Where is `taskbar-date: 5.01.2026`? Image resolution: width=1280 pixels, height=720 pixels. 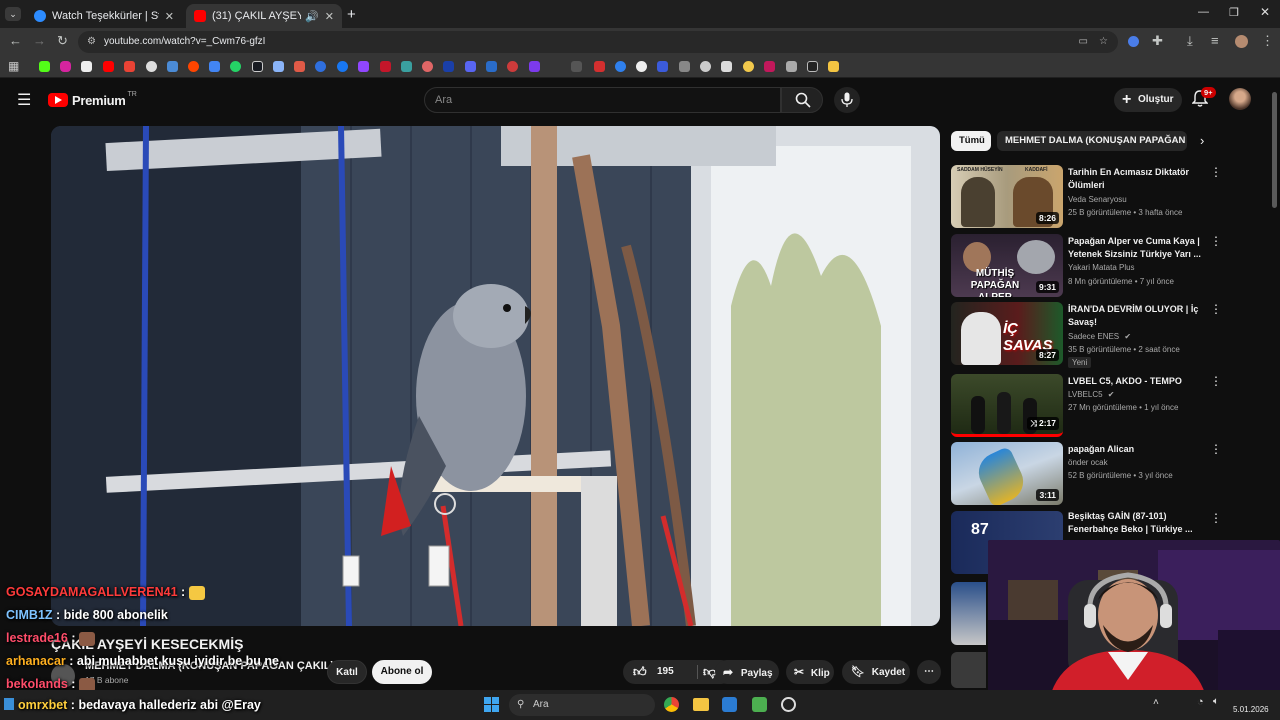 taskbar-date: 5.01.2026 is located at coordinates (1251, 709).